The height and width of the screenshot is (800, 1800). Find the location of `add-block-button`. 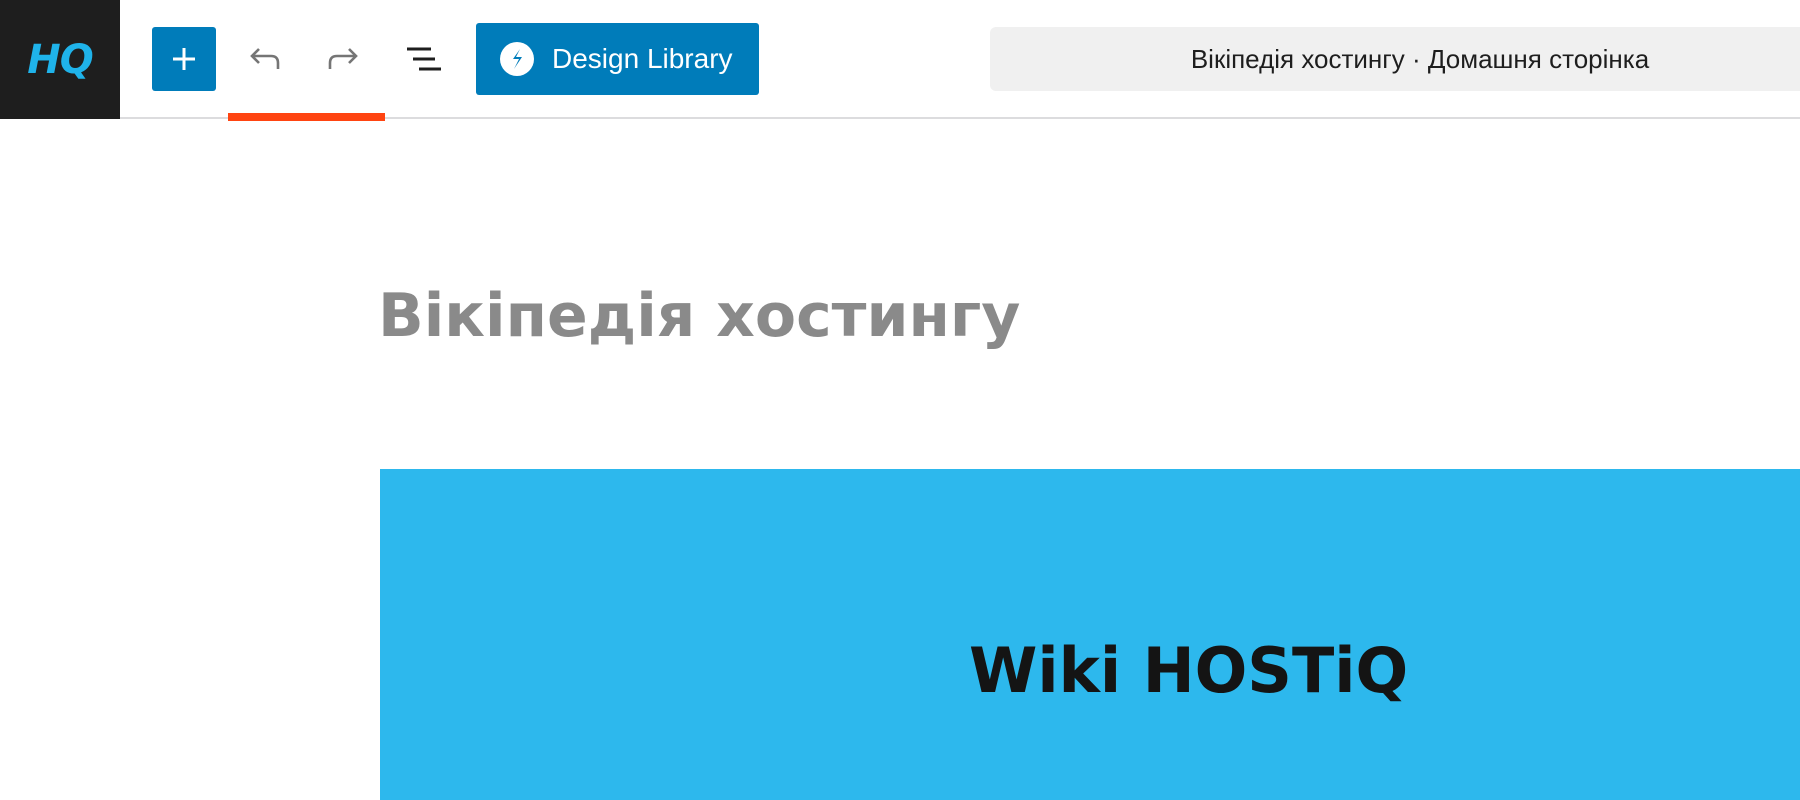

add-block-button is located at coordinates (184, 59).